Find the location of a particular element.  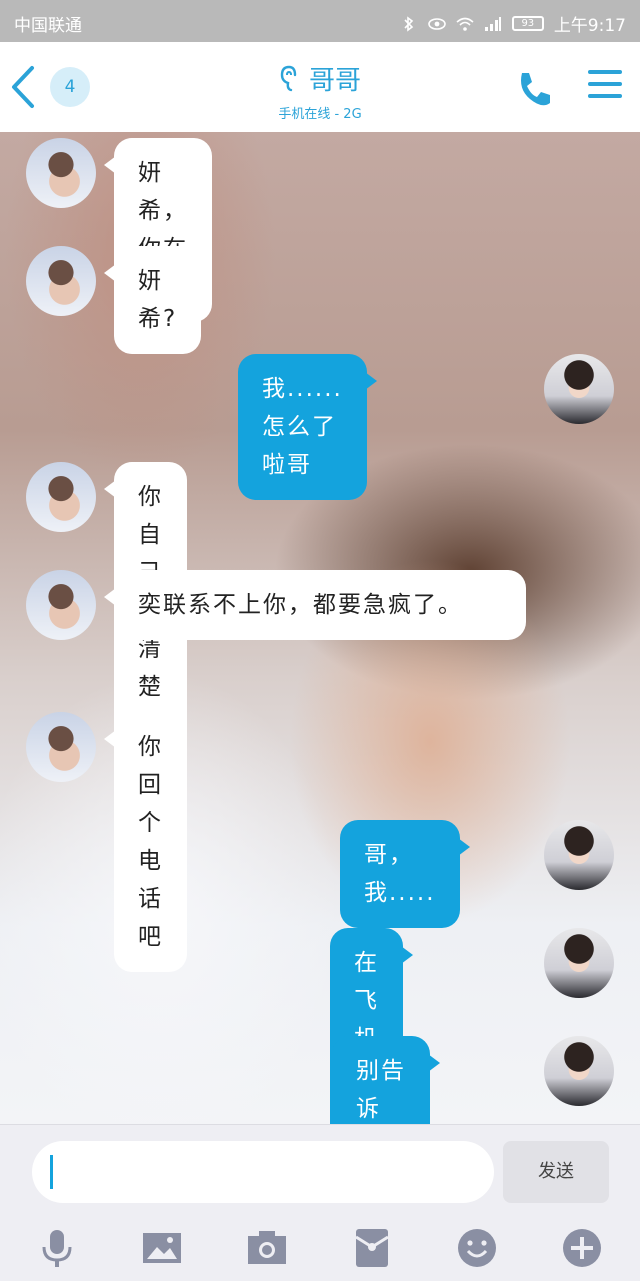

carrier-label: 中国联通 is located at coordinates (48, 26).